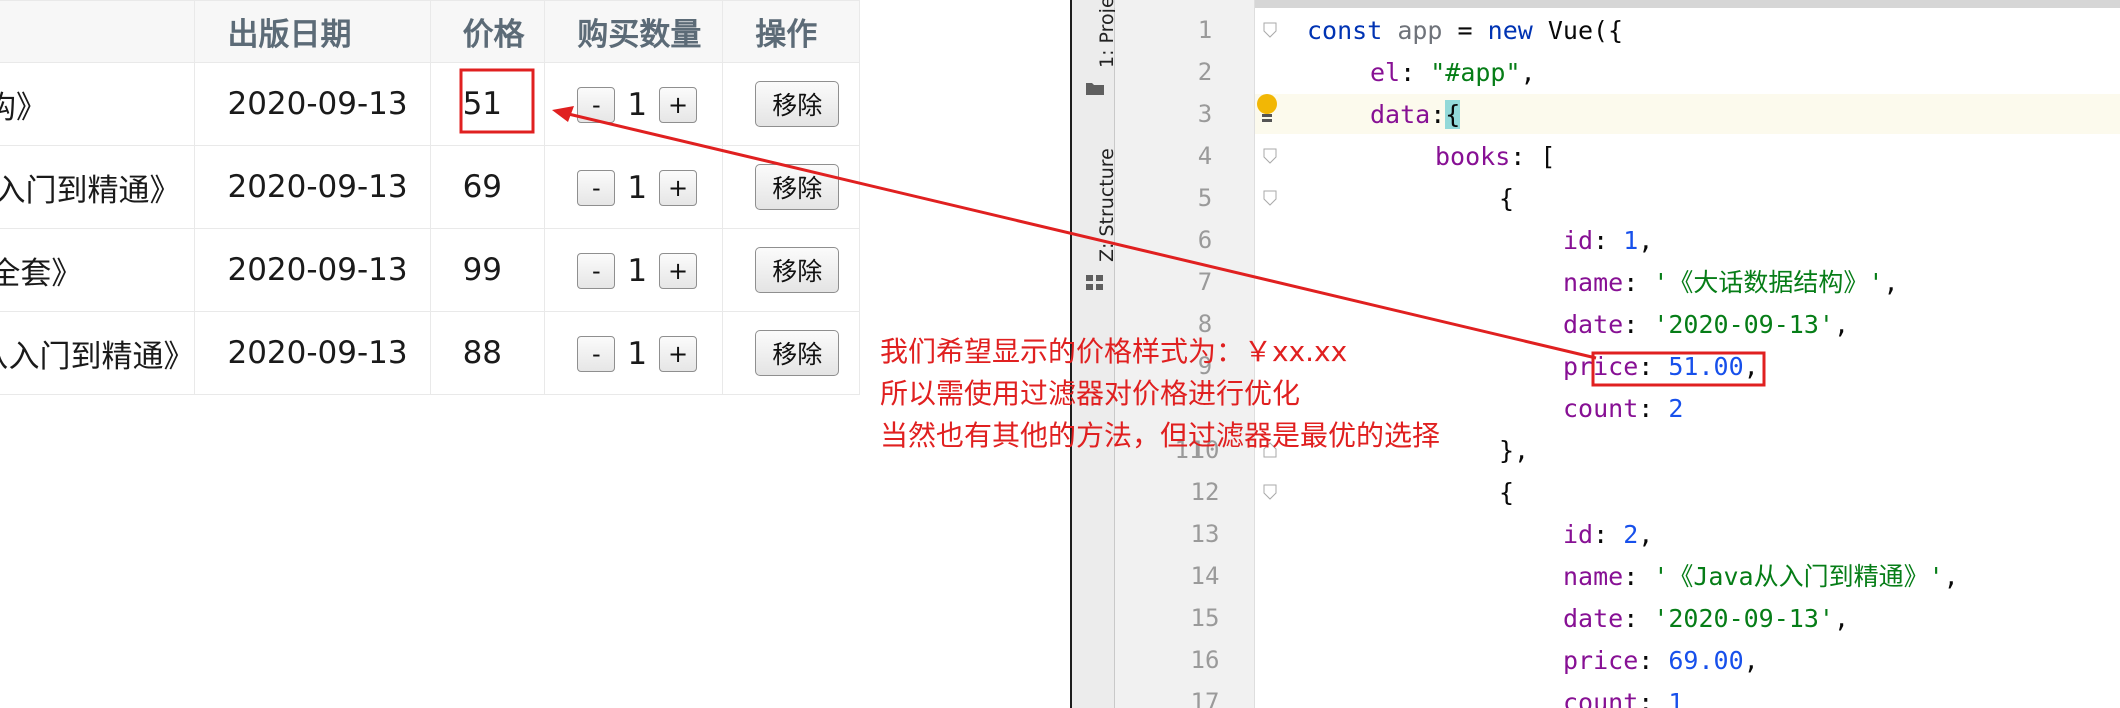 Image resolution: width=2120 pixels, height=708 pixels. Describe the element at coordinates (487, 104) in the screenshot. I see `book-price-cell: 51` at that location.